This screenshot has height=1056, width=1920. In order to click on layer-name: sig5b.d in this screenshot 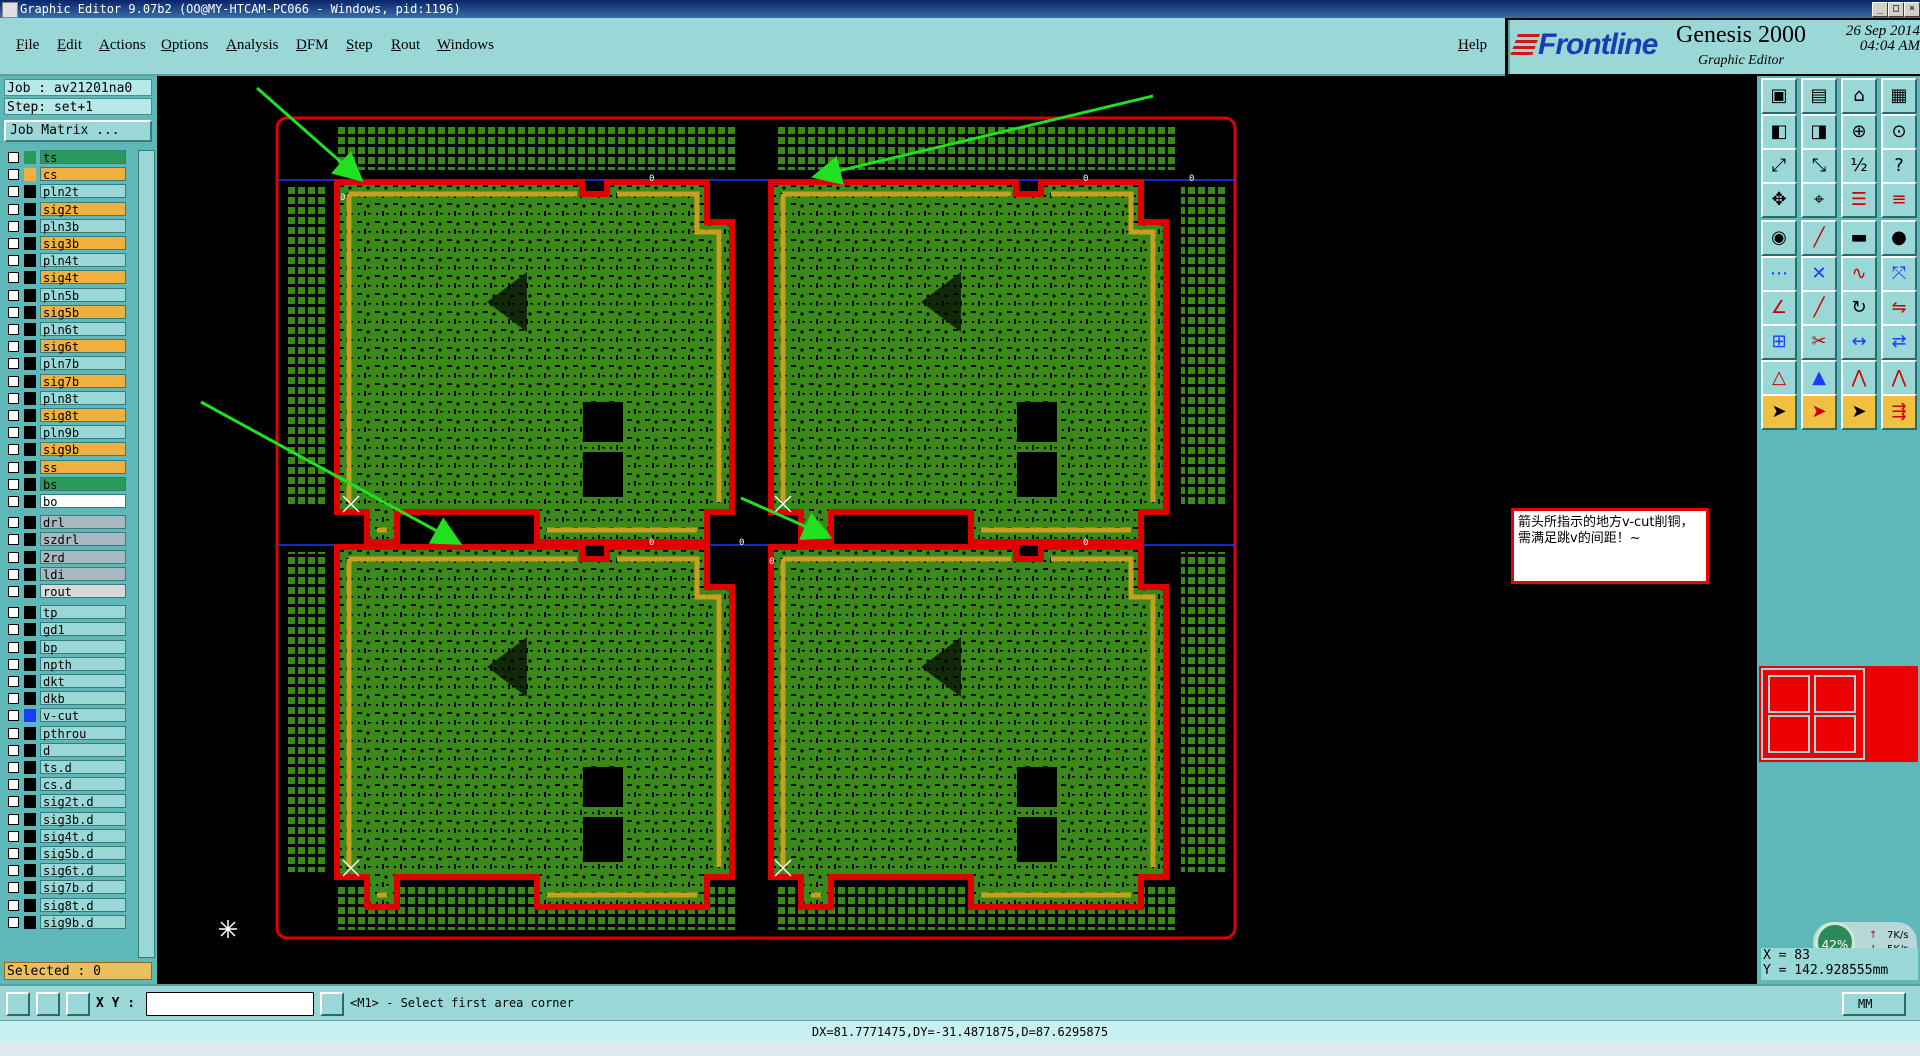, I will do `click(83, 853)`.